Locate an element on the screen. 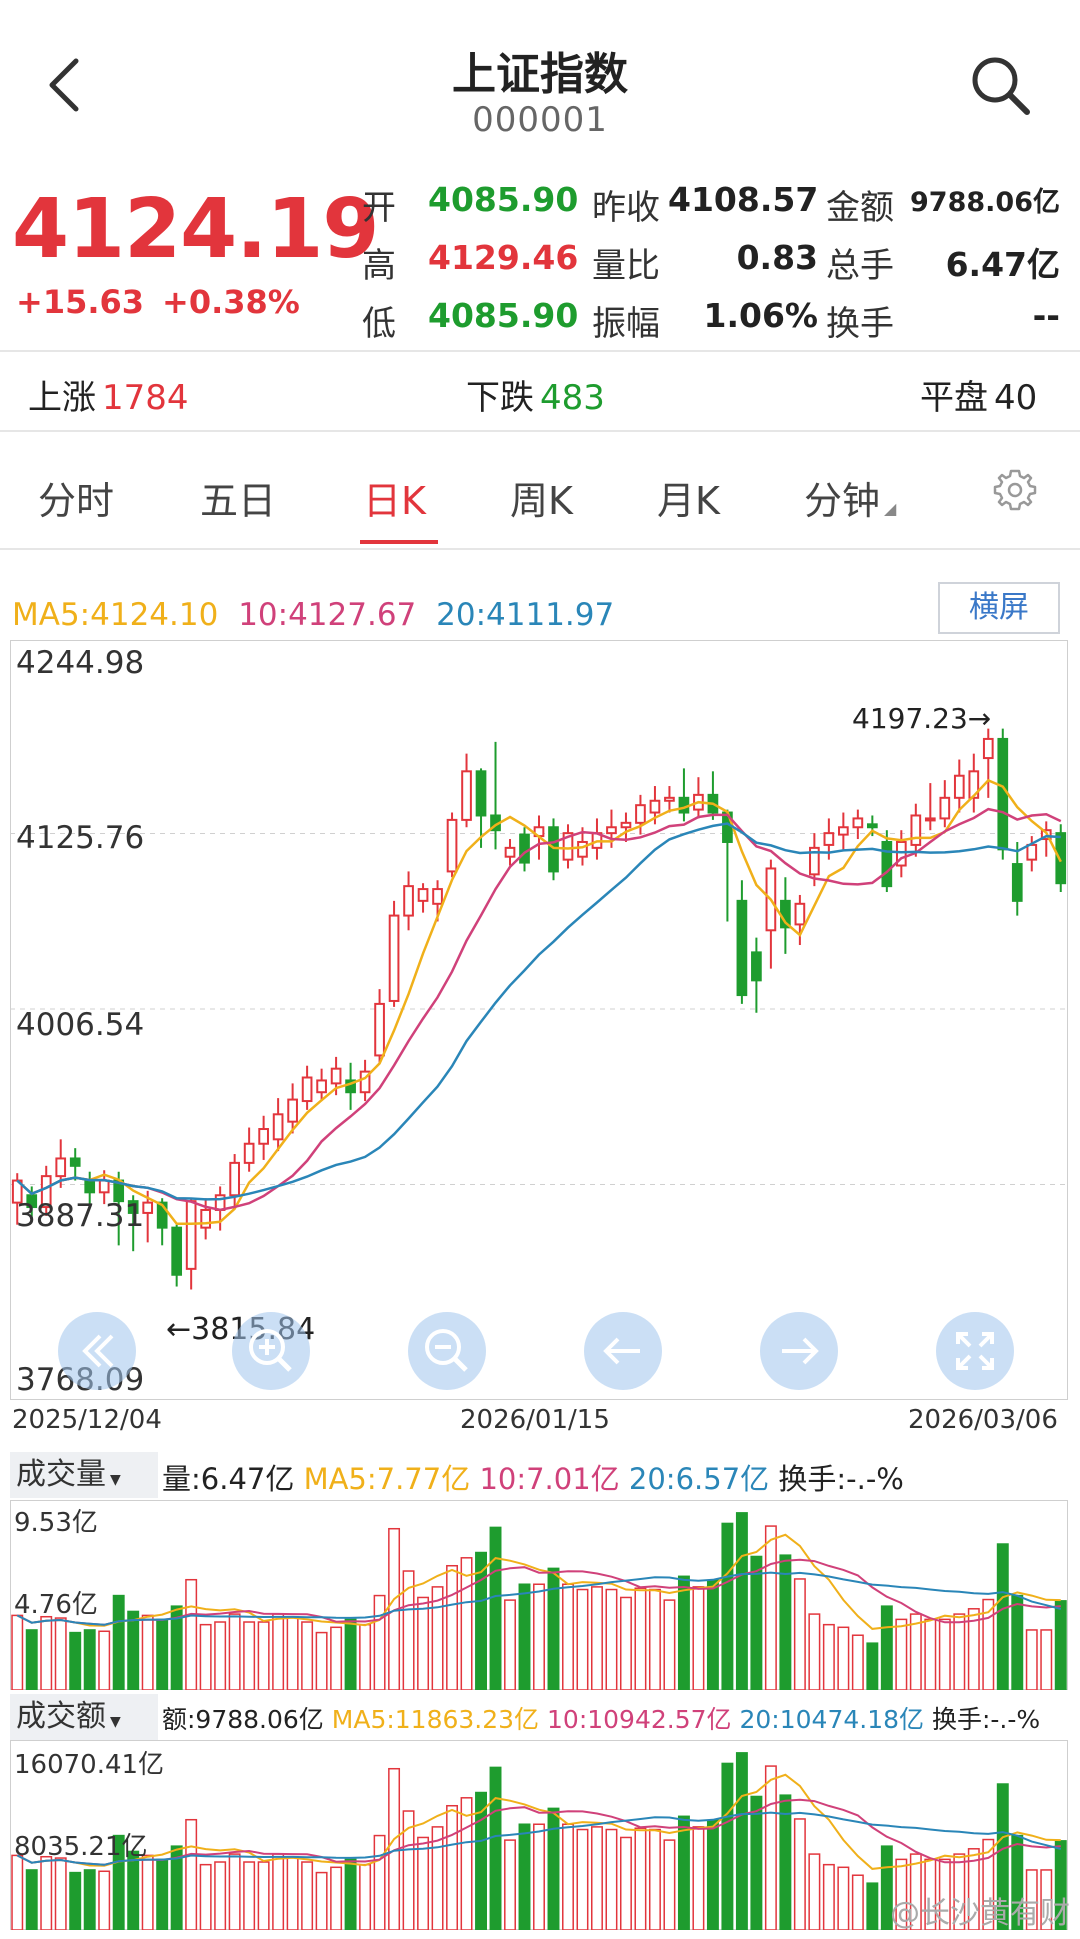 This screenshot has height=1939, width=1080. zoom-out-icon is located at coordinates (446, 1350).